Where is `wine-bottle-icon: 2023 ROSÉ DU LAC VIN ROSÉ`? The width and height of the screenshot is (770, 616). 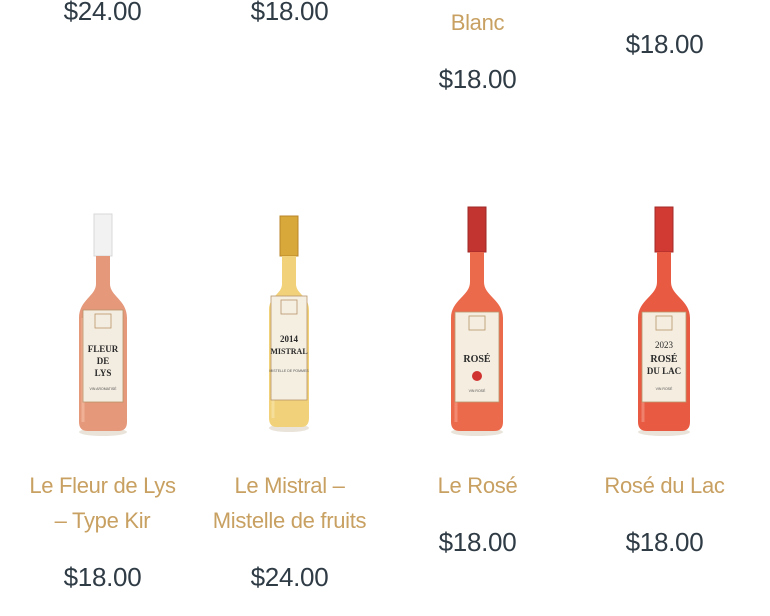
wine-bottle-icon: 2023 ROSÉ DU LAC VIN ROSÉ is located at coordinates (664, 321).